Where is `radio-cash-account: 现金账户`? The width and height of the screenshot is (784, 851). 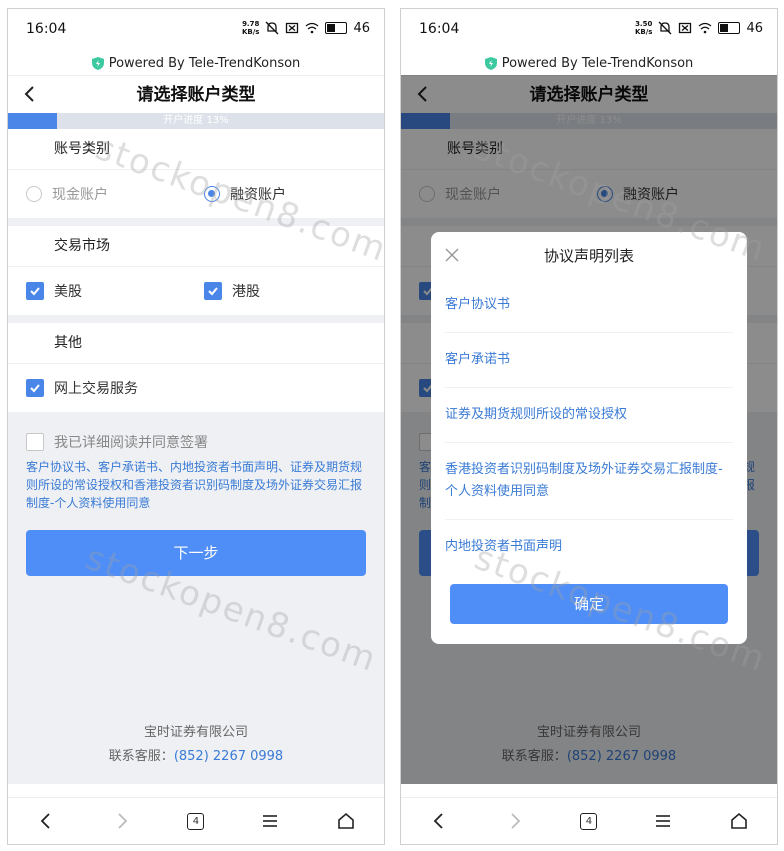
radio-cash-account: 现金账户 is located at coordinates (67, 194).